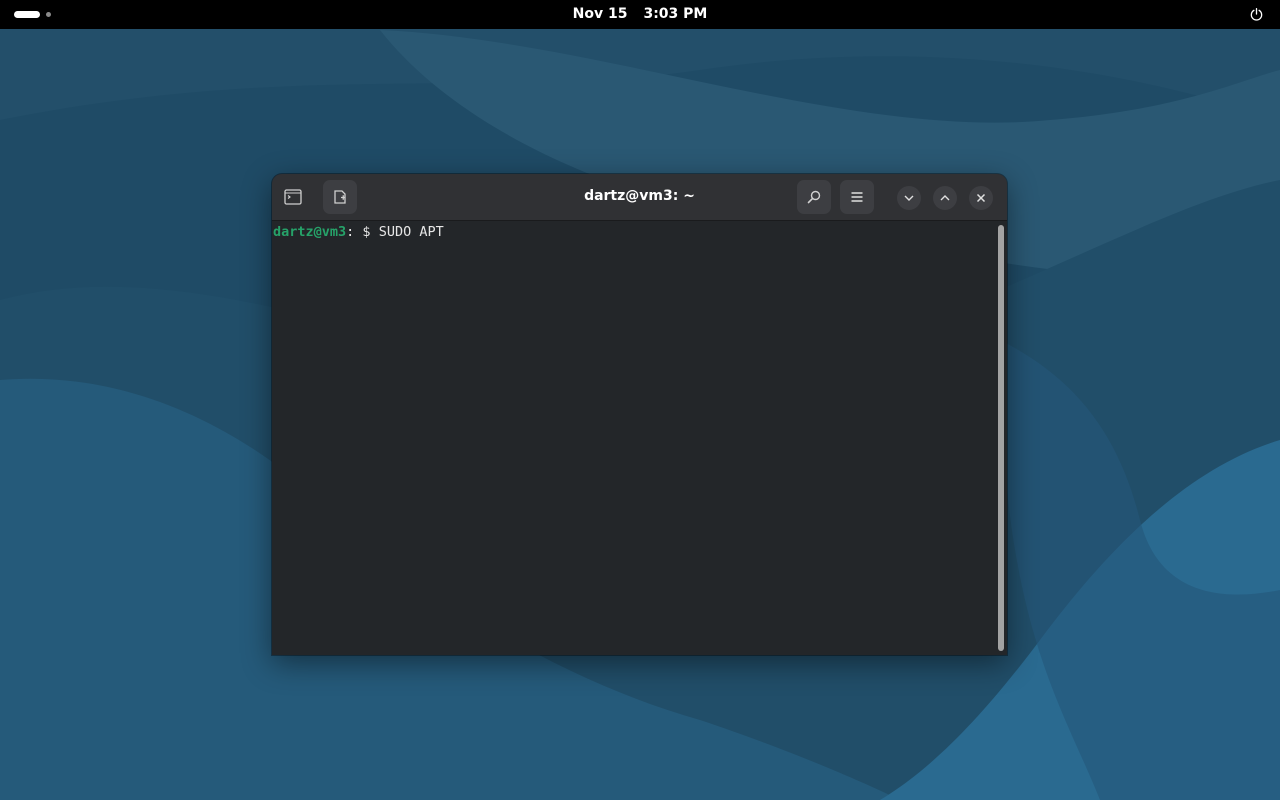 This screenshot has width=1280, height=800. What do you see at coordinates (310, 232) in the screenshot?
I see `prompt-user-host: dartz@vm3` at bounding box center [310, 232].